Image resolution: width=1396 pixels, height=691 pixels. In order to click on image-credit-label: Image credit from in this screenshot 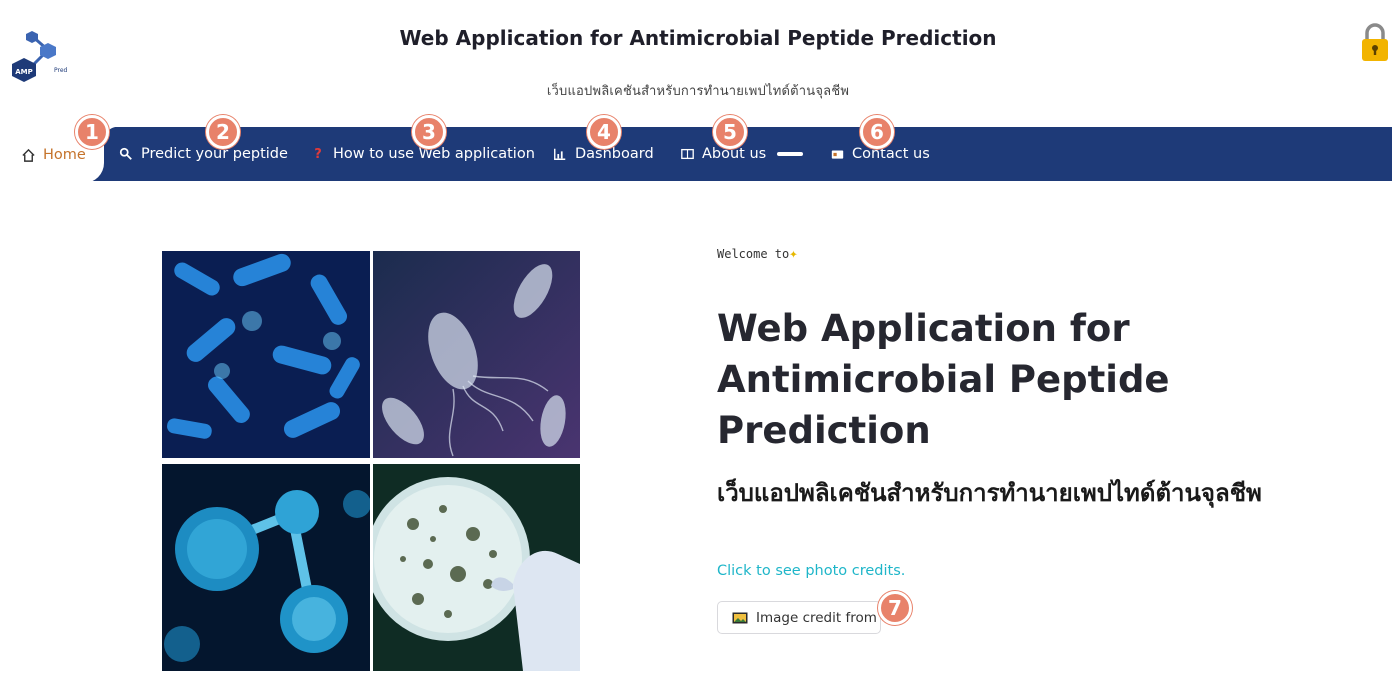, I will do `click(816, 617)`.